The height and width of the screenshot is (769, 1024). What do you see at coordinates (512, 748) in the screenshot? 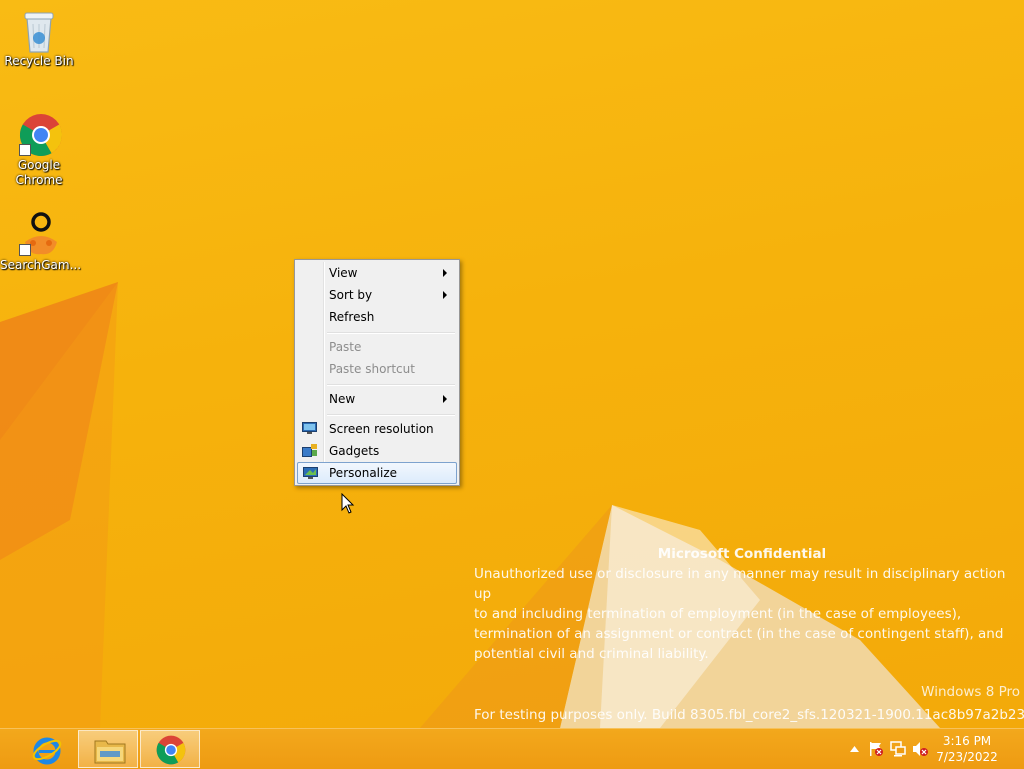
I see `taskbar: 3:16 PM 7/23/2022` at bounding box center [512, 748].